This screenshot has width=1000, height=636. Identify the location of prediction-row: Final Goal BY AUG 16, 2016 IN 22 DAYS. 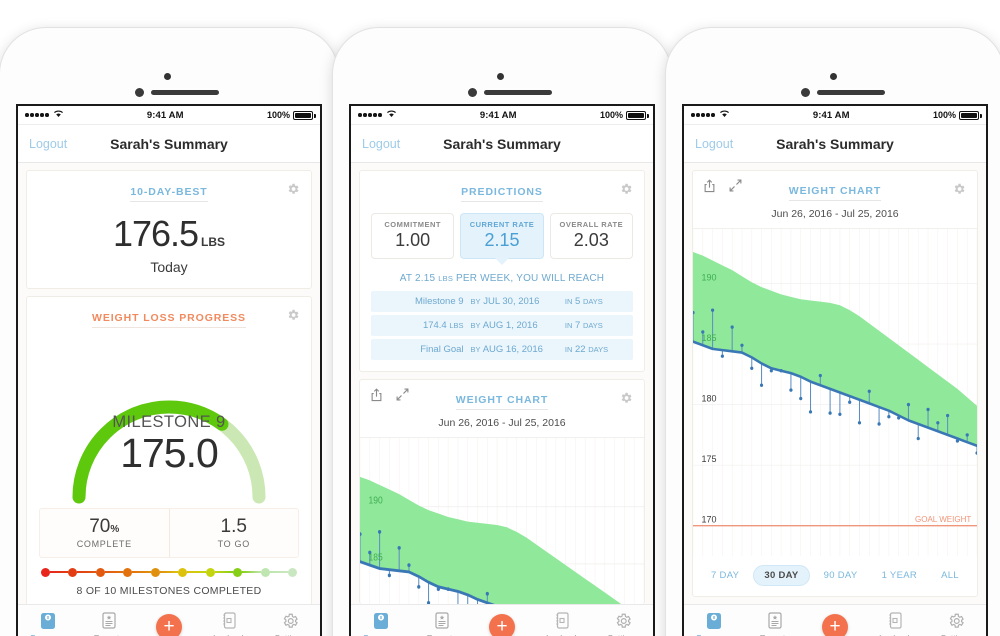
(502, 349).